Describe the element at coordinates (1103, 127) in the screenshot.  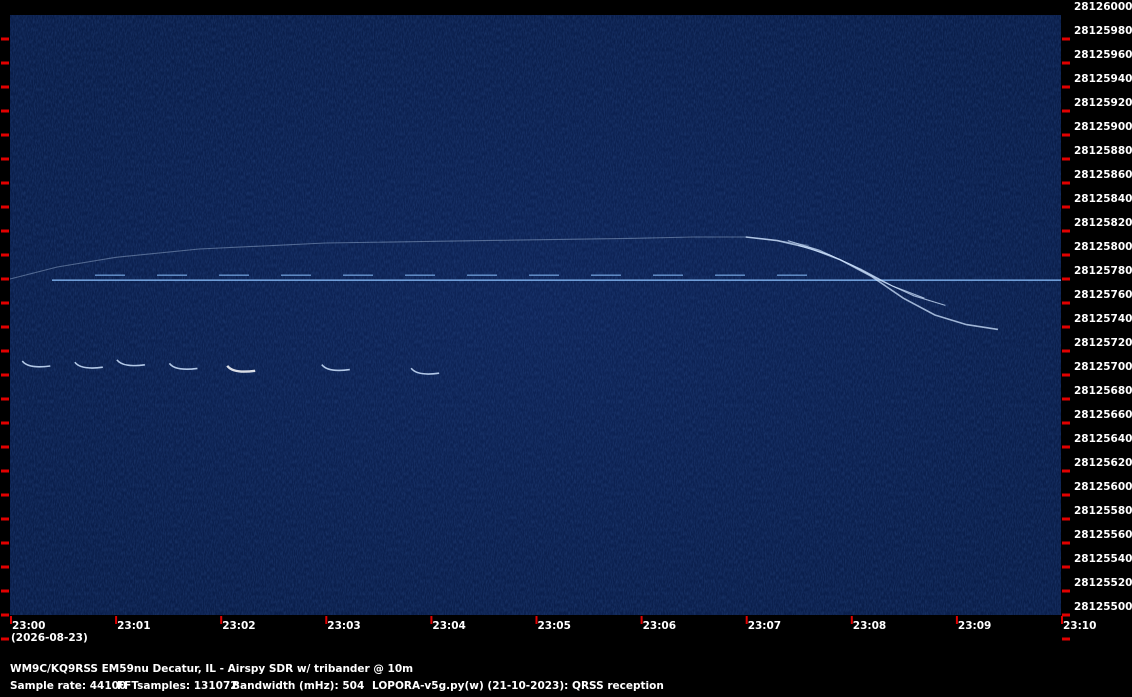
I see `y-tick-label: 28125900` at that location.